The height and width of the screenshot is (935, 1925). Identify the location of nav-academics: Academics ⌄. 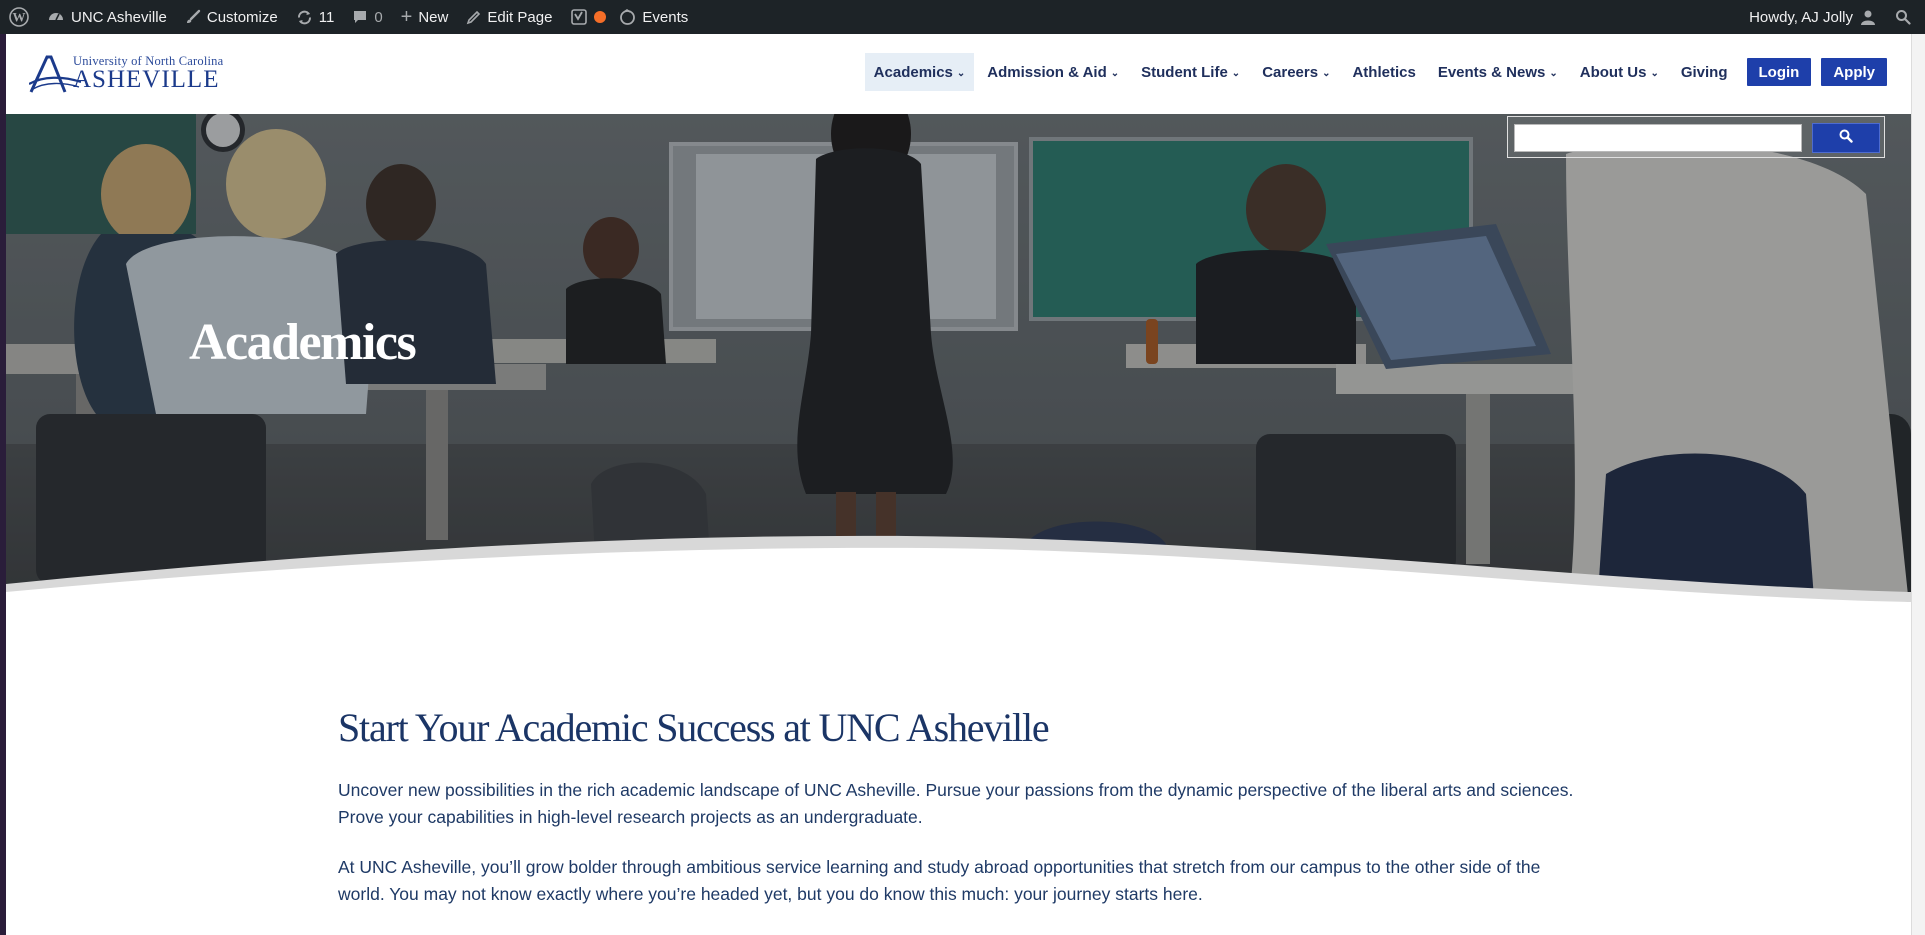
(919, 72).